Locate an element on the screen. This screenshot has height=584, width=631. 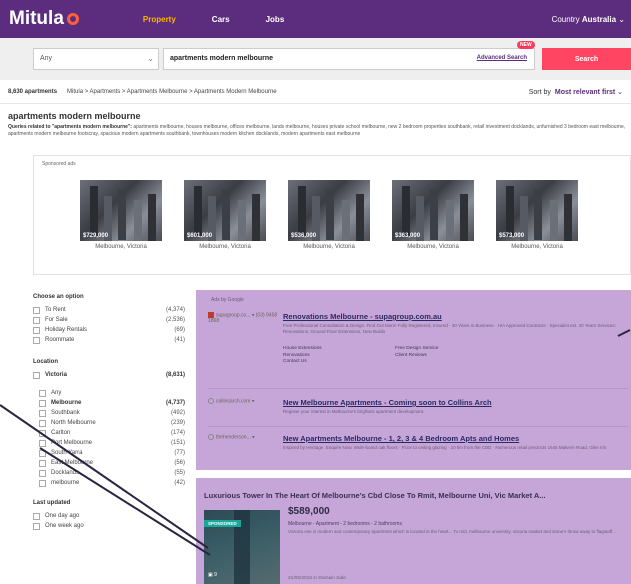
property-photo: $573,000 is located at coordinates (537, 210).